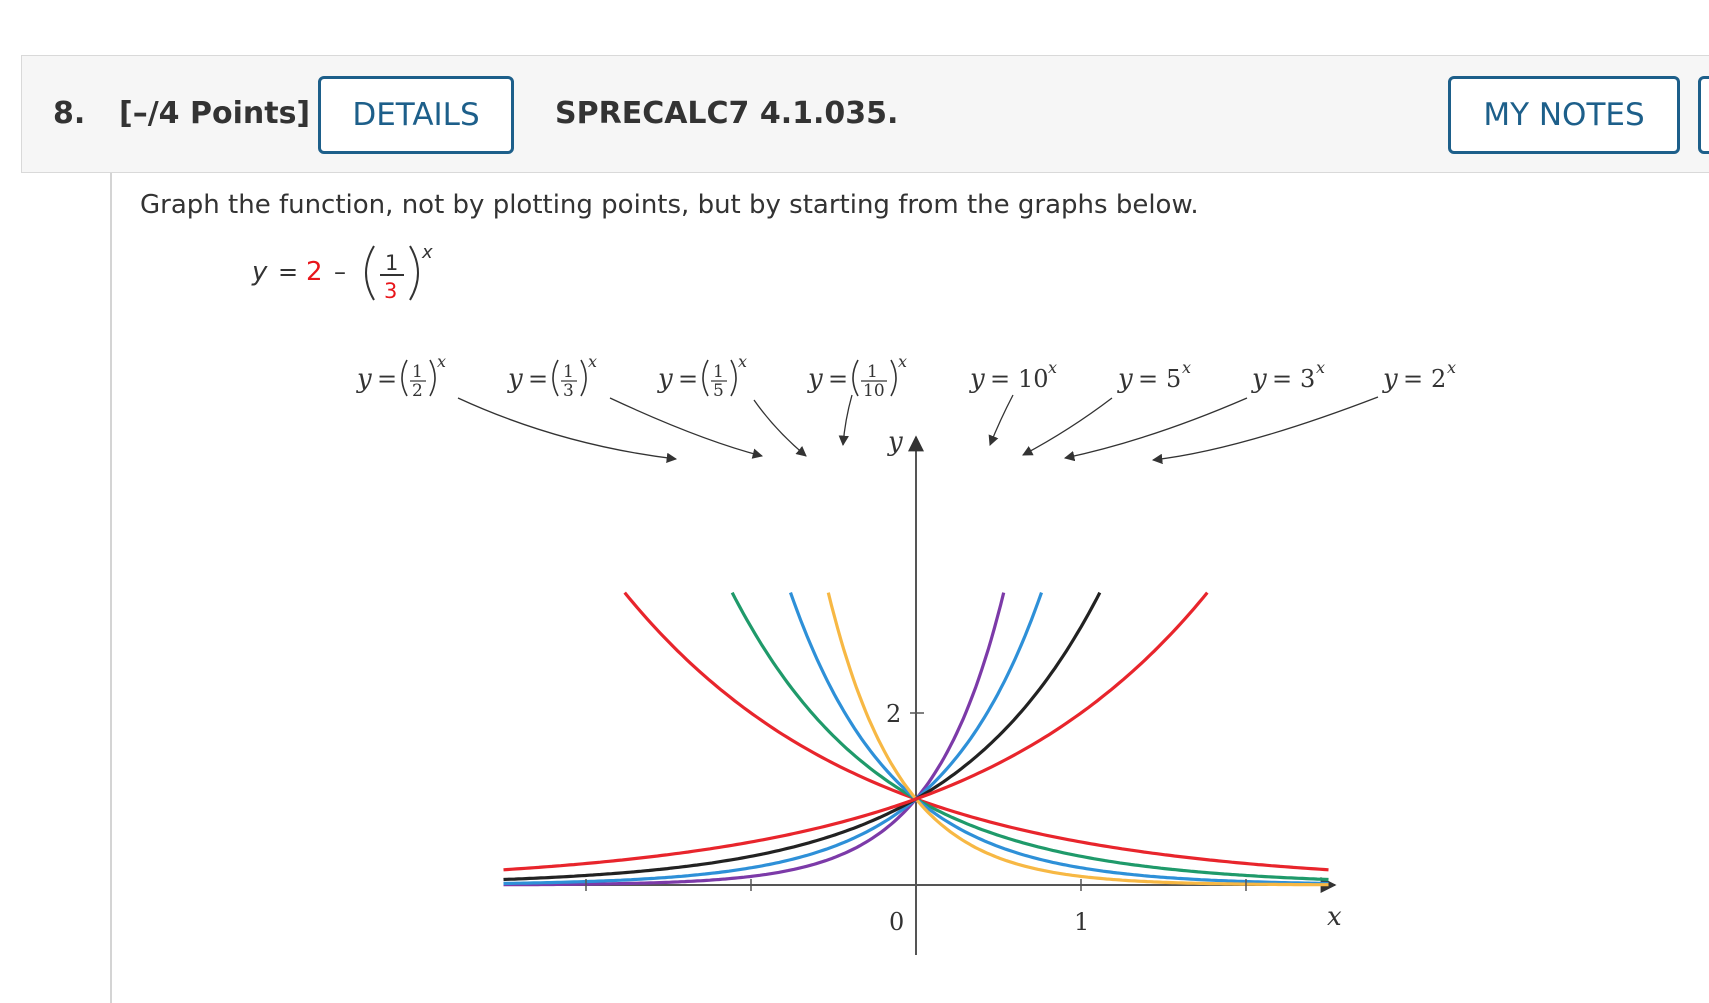 The height and width of the screenshot is (1003, 1709). I want to click on series-label-base: 2, so click(1438, 379).